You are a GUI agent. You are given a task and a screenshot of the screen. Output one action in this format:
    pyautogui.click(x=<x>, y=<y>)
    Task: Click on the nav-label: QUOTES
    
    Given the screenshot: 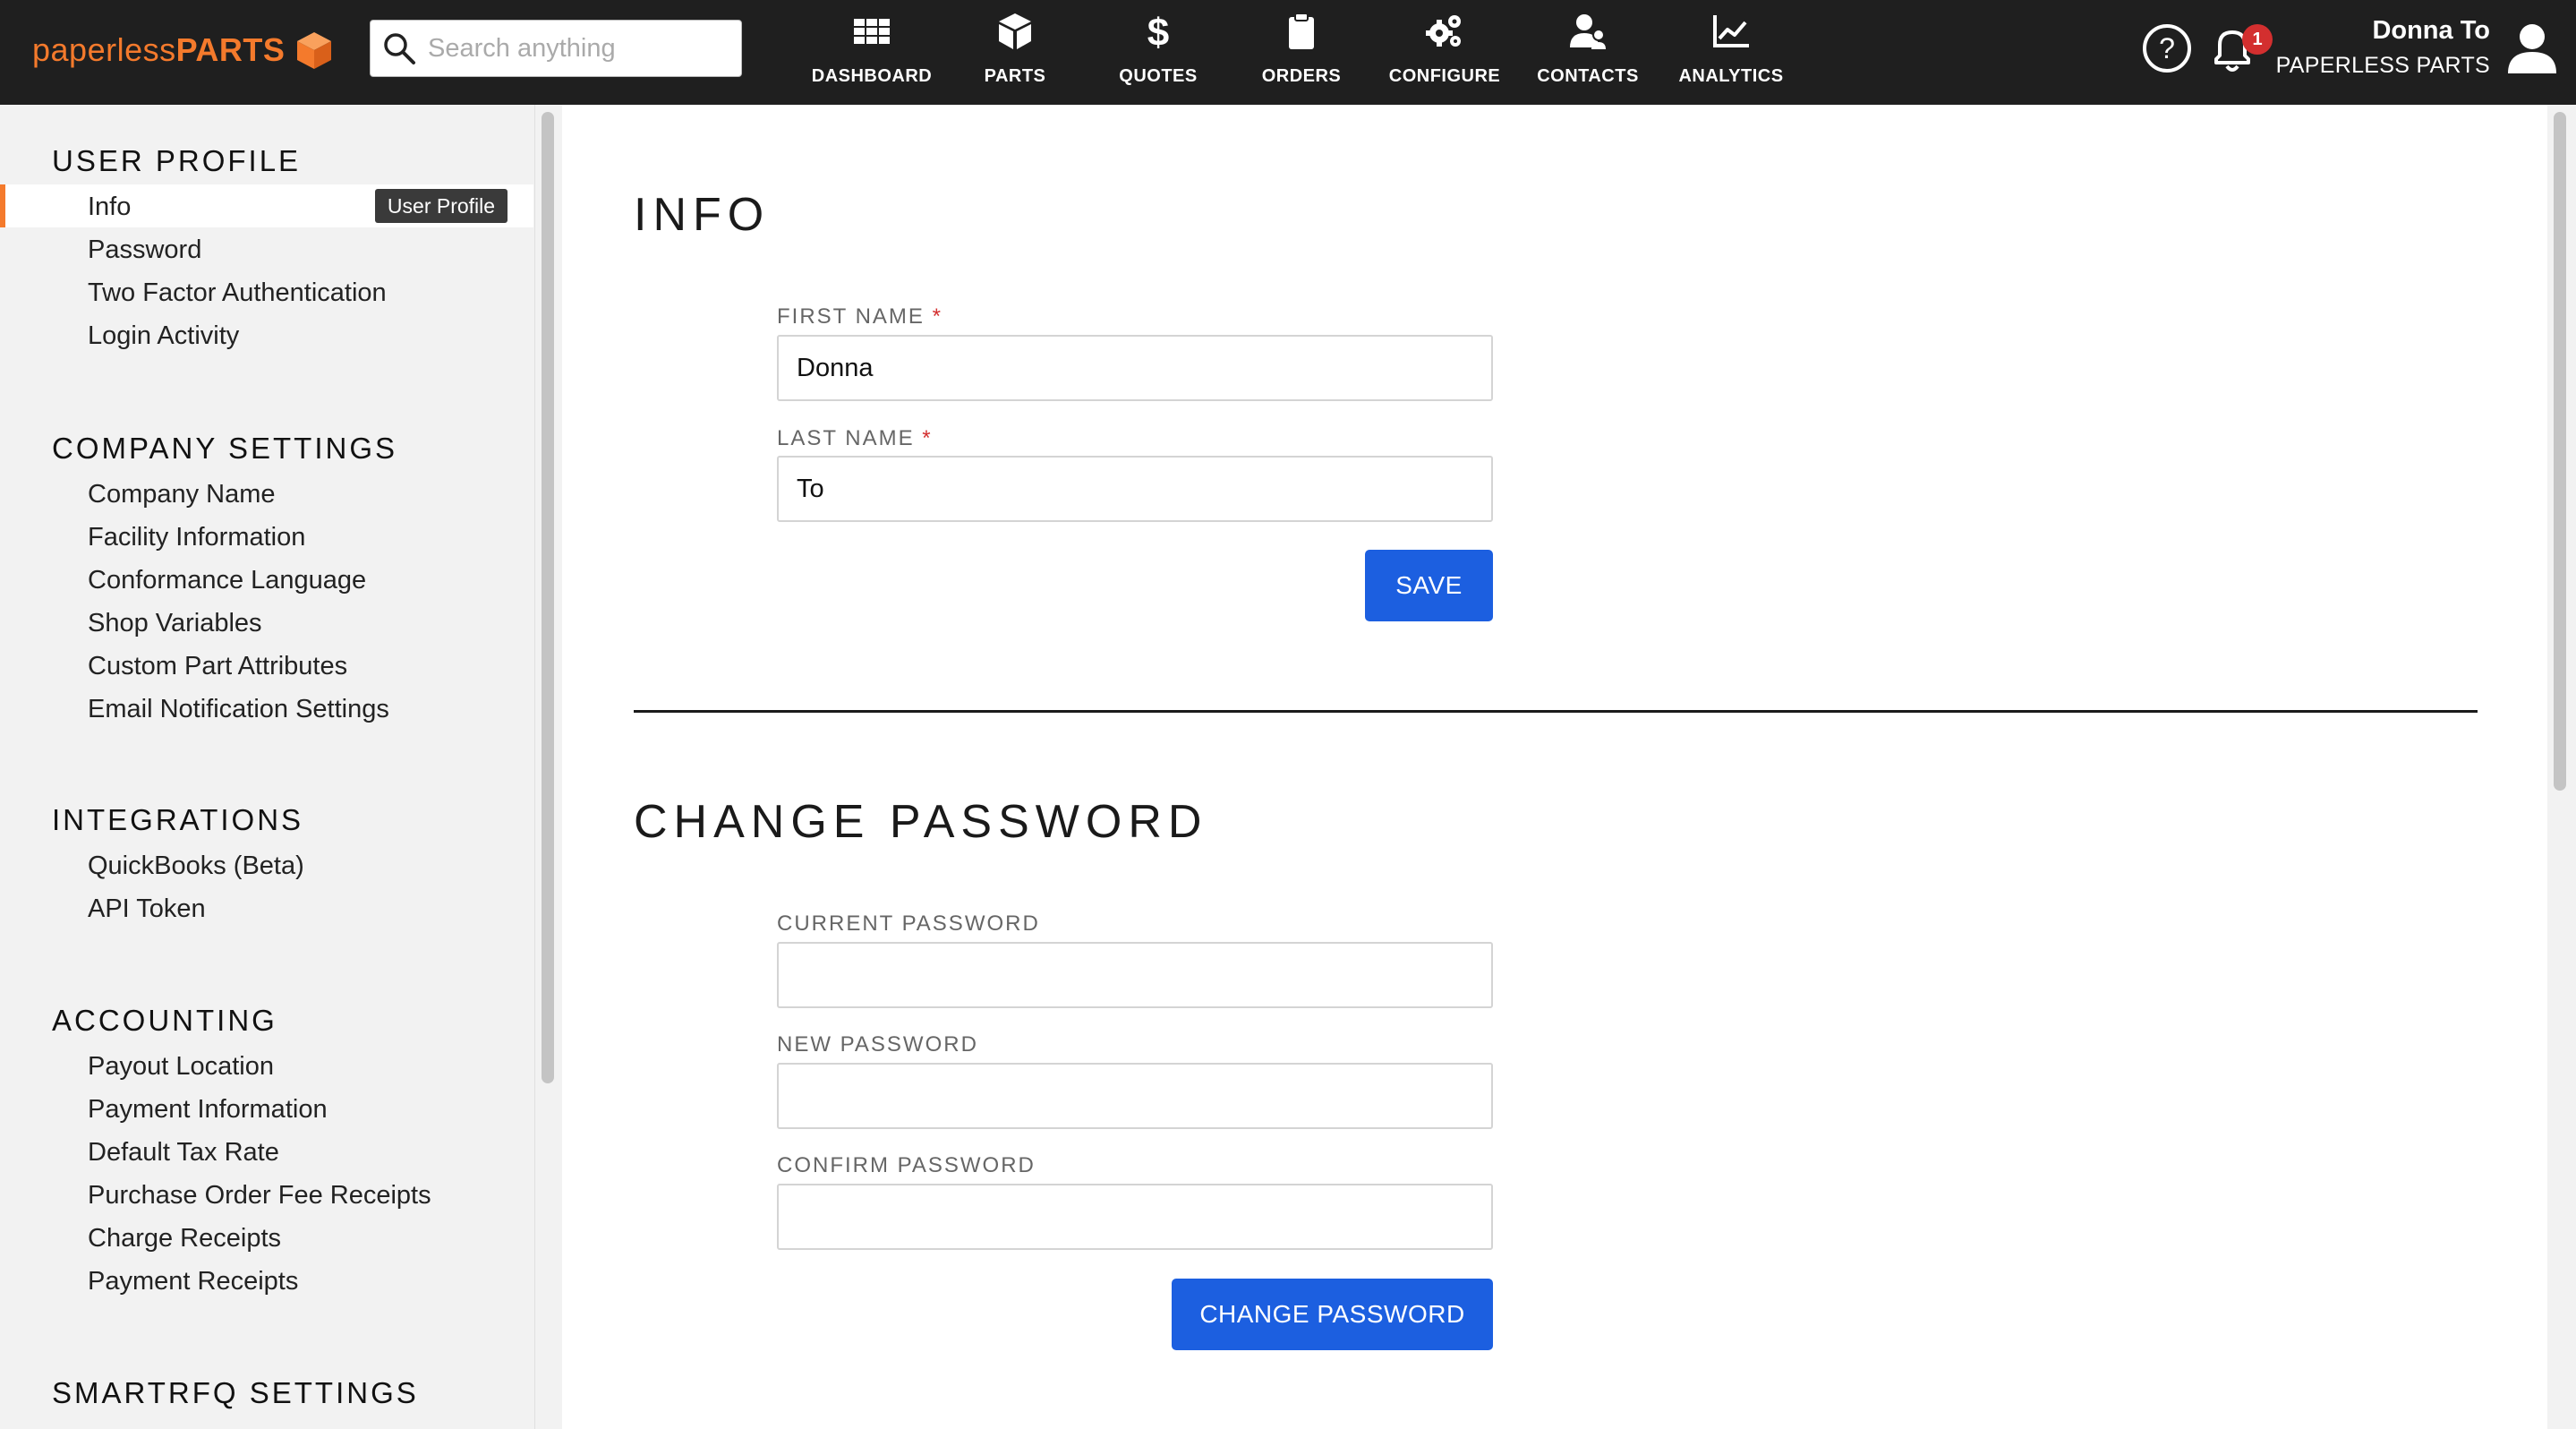 What is the action you would take?
    pyautogui.click(x=1158, y=76)
    